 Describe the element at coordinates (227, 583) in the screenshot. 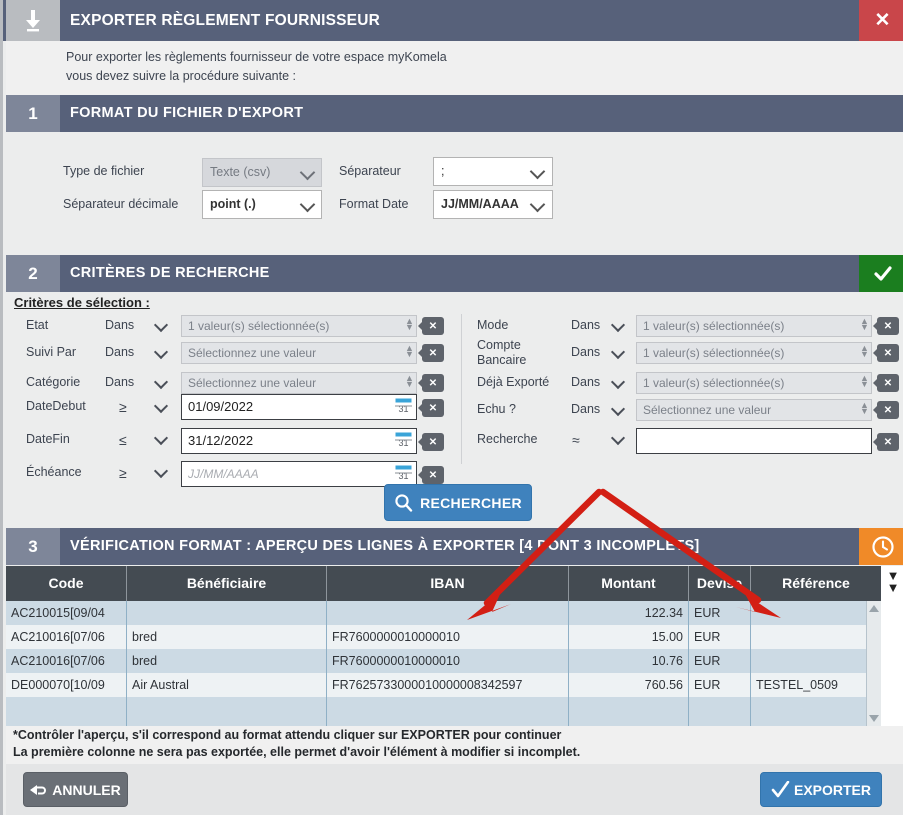

I see `column-header-beneficiaire: Bénéficiaire` at that location.